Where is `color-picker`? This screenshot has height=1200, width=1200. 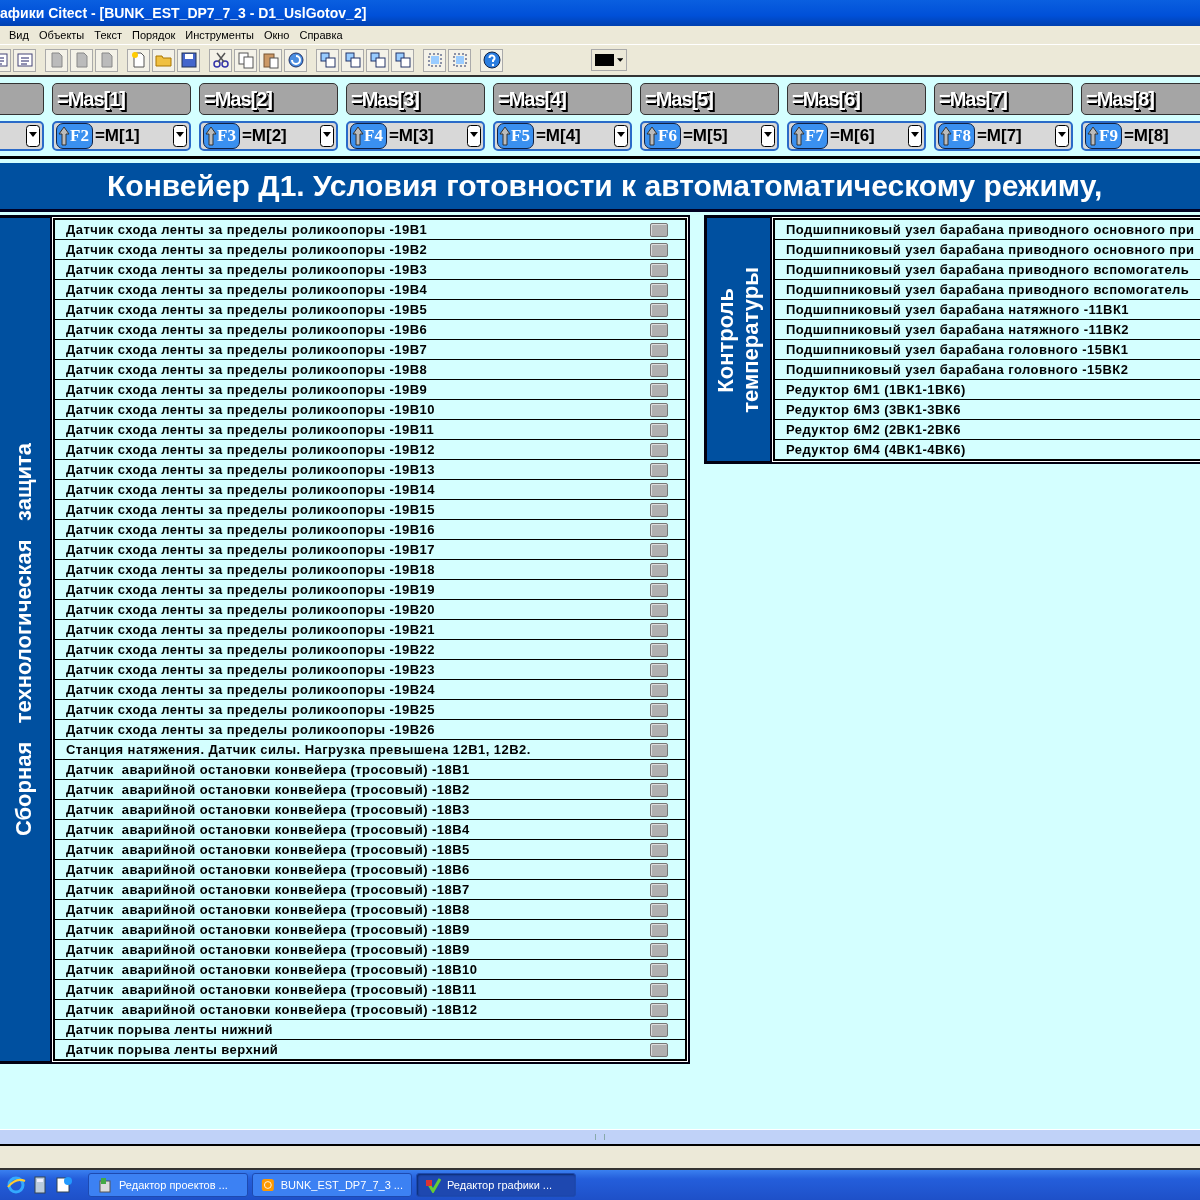 color-picker is located at coordinates (609, 60).